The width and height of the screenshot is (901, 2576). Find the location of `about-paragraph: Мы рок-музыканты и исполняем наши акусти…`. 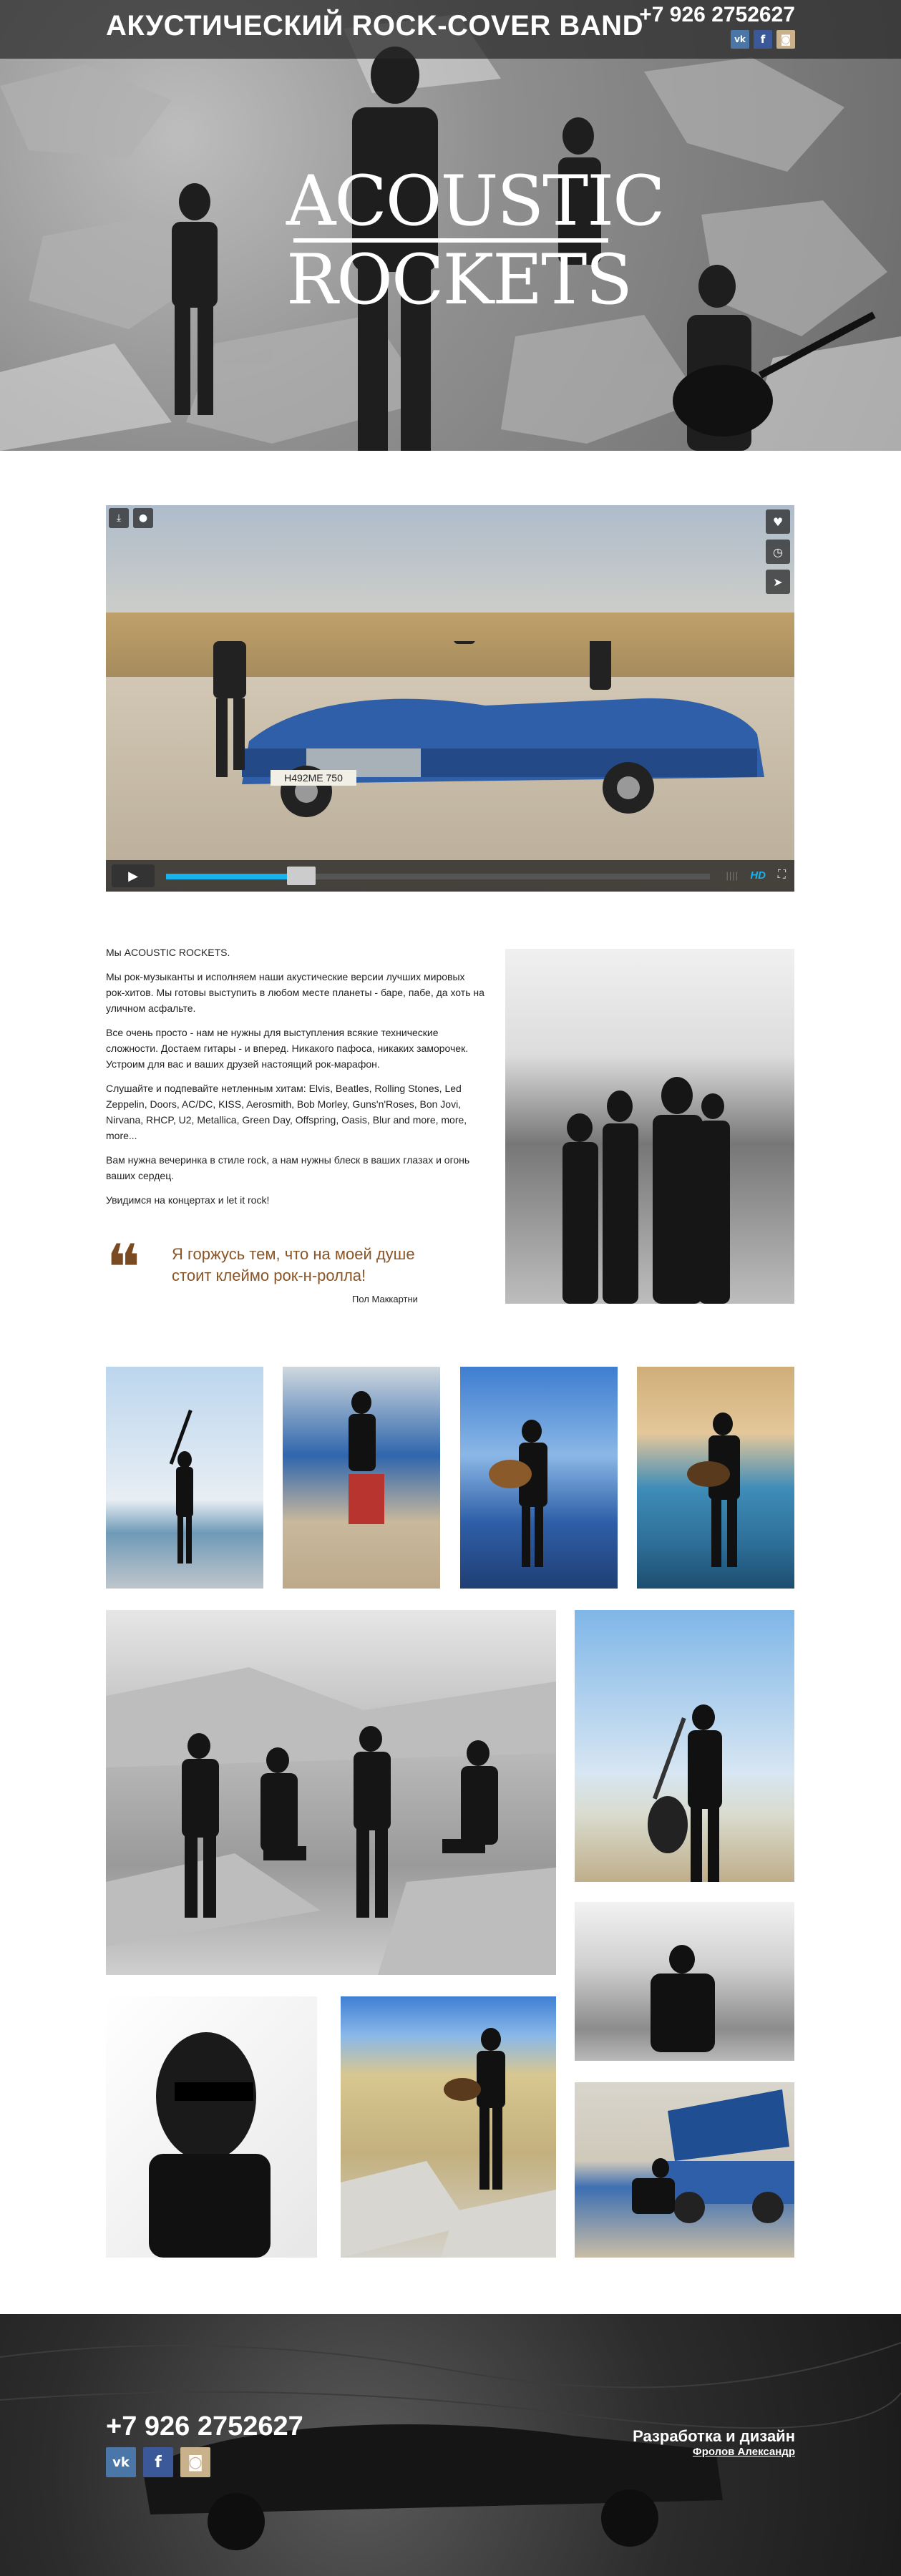

about-paragraph: Мы рок-музыканты и исполняем наши акусти… is located at coordinates (295, 992).